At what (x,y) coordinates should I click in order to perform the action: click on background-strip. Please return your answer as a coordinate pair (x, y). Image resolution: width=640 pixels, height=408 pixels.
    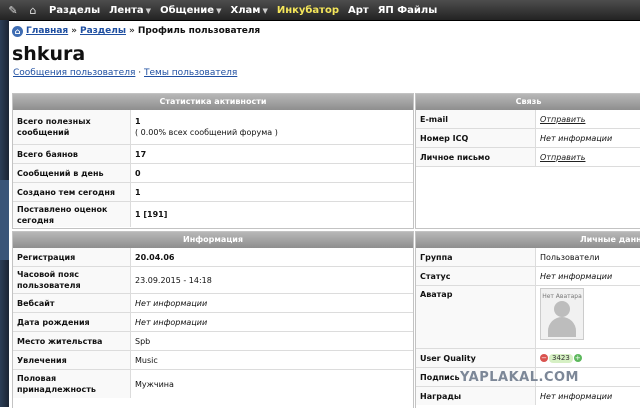
    Looking at the image, I should click on (4, 213).